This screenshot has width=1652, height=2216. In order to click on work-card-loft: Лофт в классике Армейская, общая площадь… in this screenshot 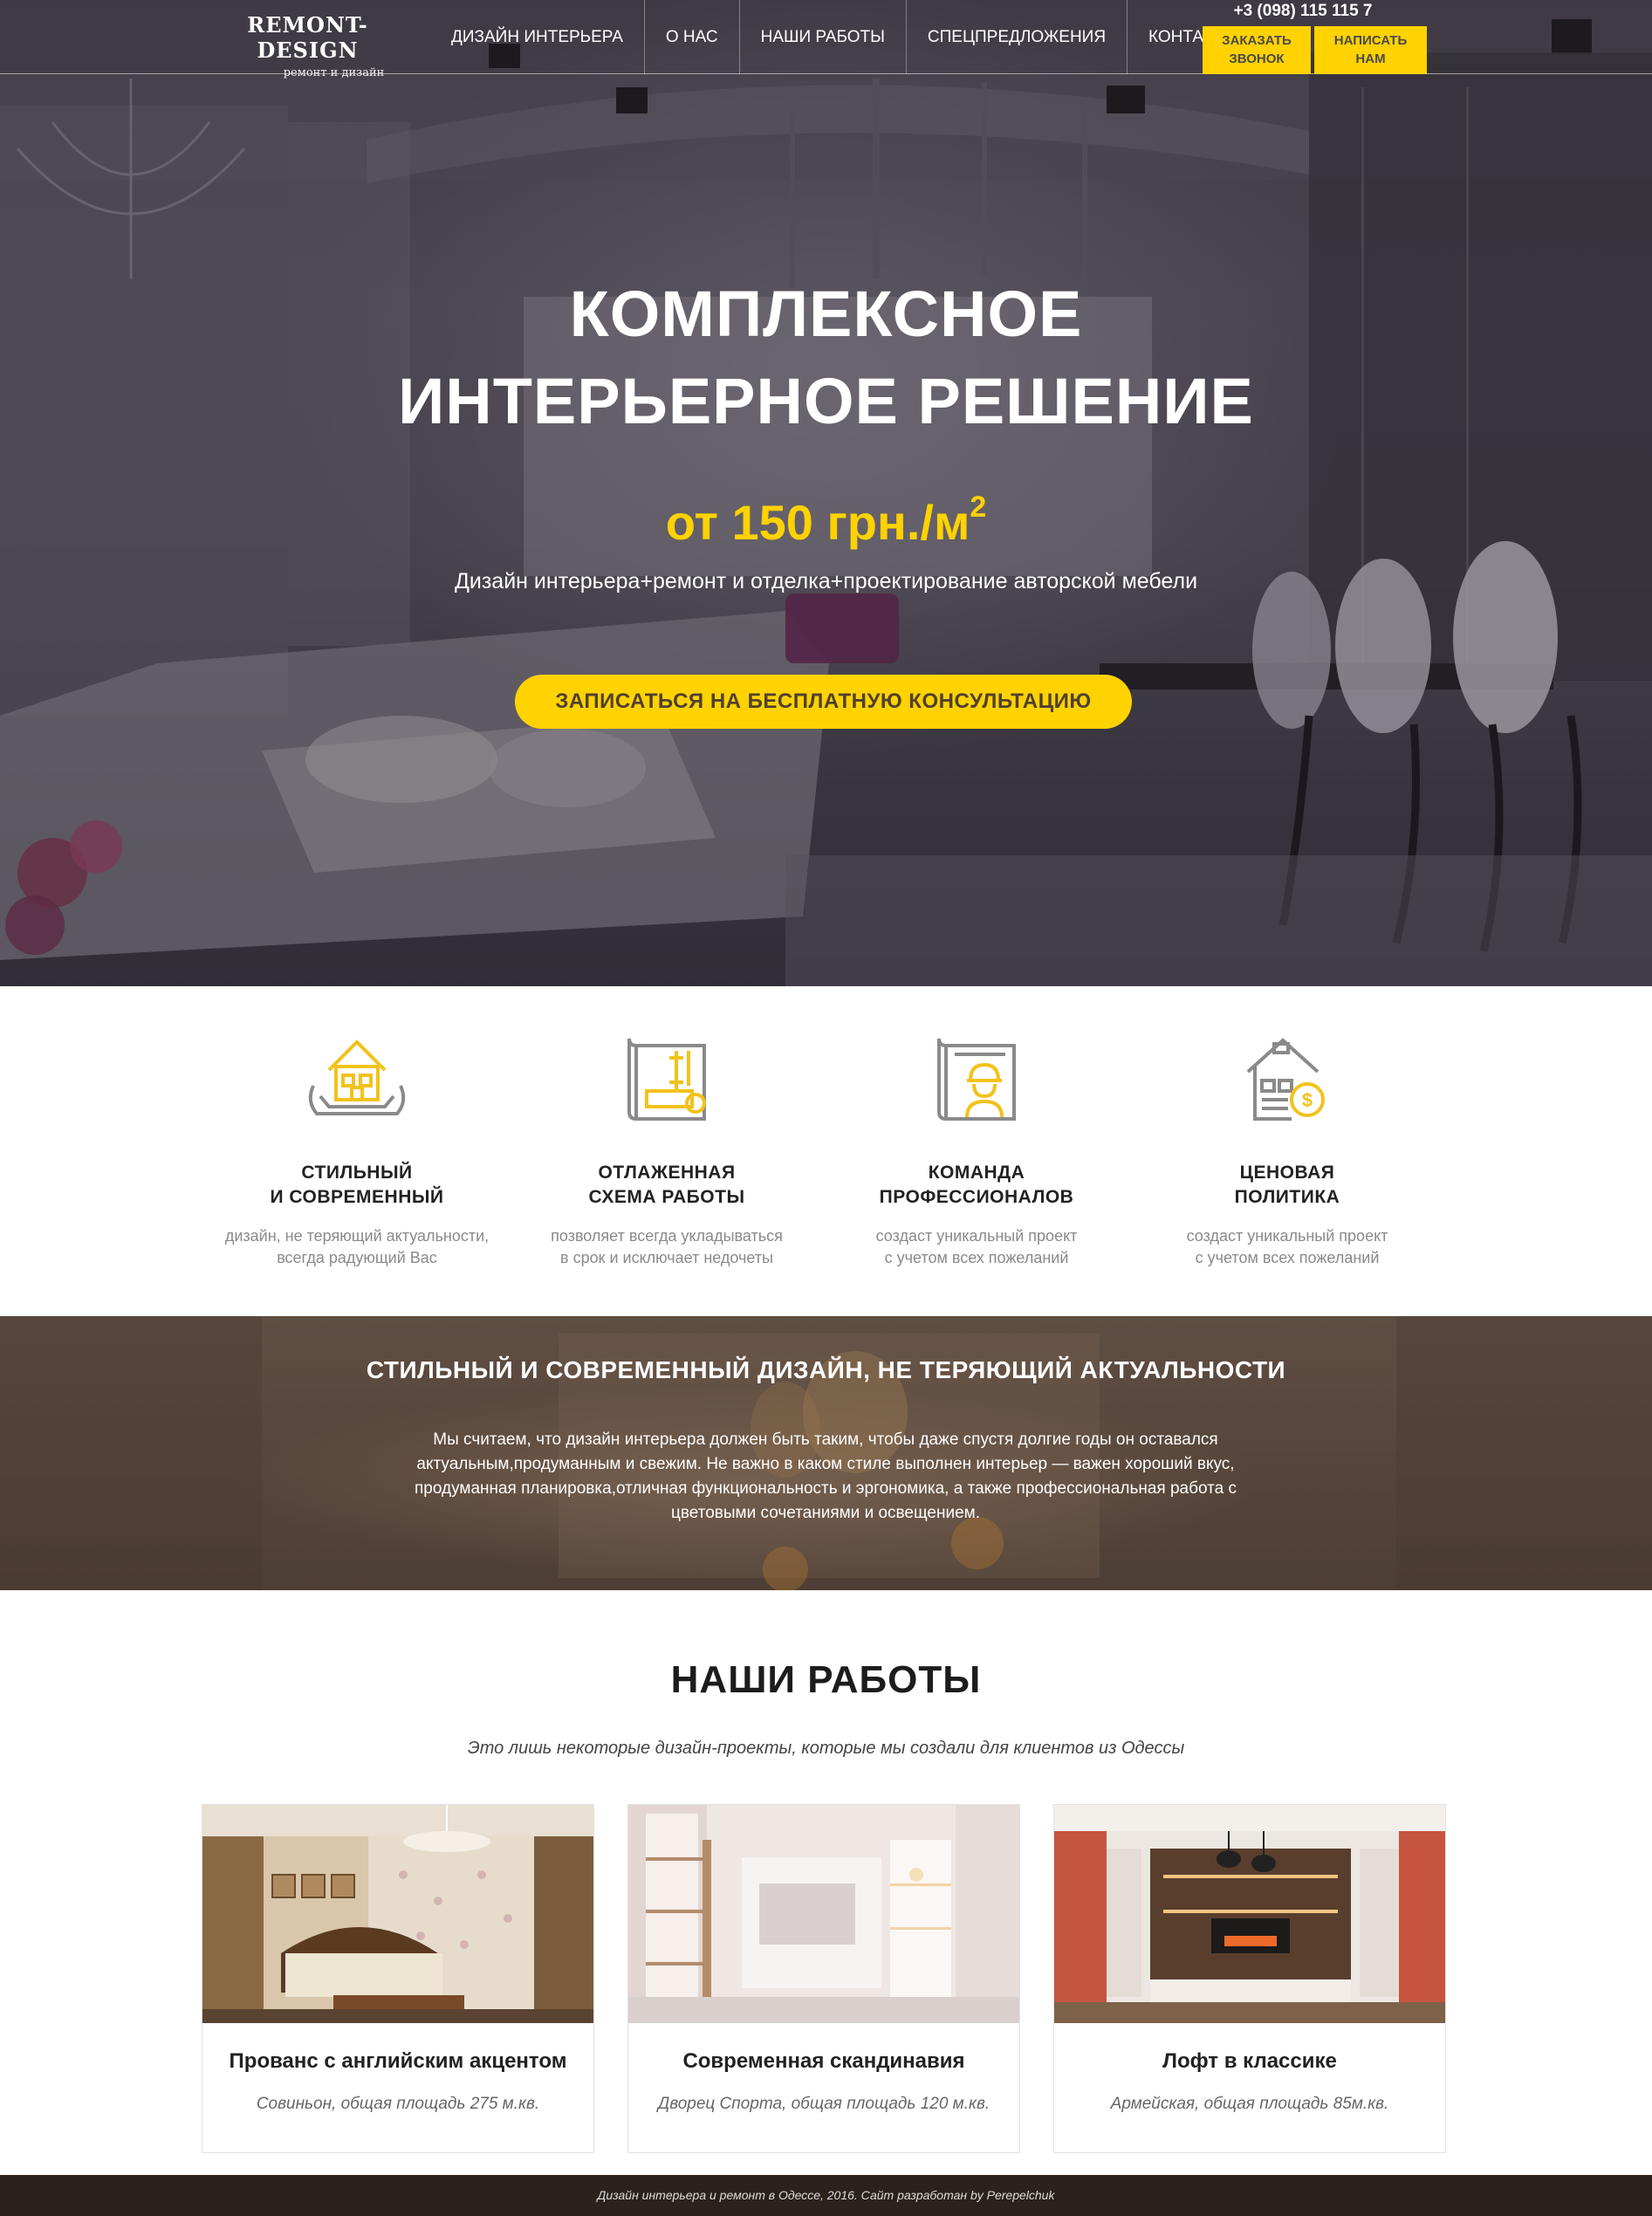, I will do `click(1249, 1978)`.